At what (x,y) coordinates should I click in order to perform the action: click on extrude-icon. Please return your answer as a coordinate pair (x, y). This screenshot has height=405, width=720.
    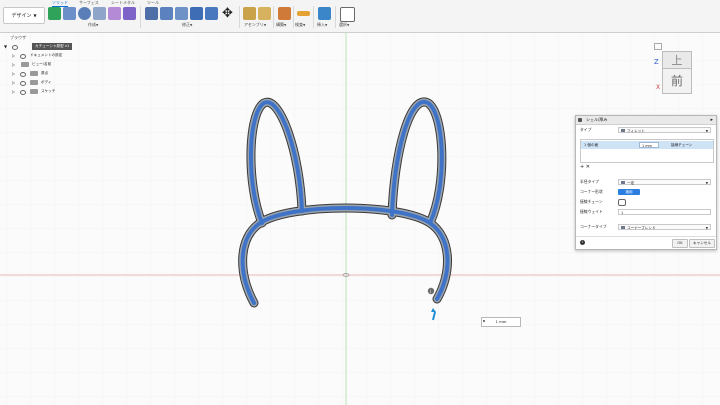
    Looking at the image, I should click on (69, 13).